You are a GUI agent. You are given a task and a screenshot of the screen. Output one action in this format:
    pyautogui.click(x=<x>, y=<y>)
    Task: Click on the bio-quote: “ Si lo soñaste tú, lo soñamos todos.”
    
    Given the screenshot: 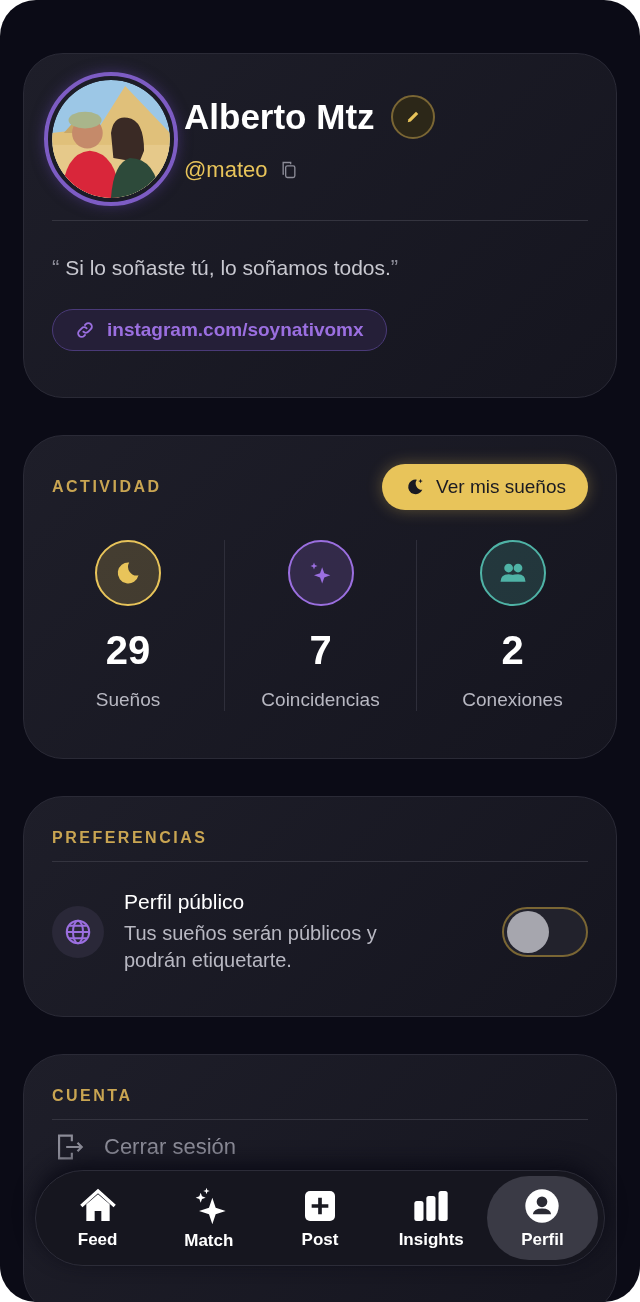 What is the action you would take?
    pyautogui.click(x=226, y=268)
    